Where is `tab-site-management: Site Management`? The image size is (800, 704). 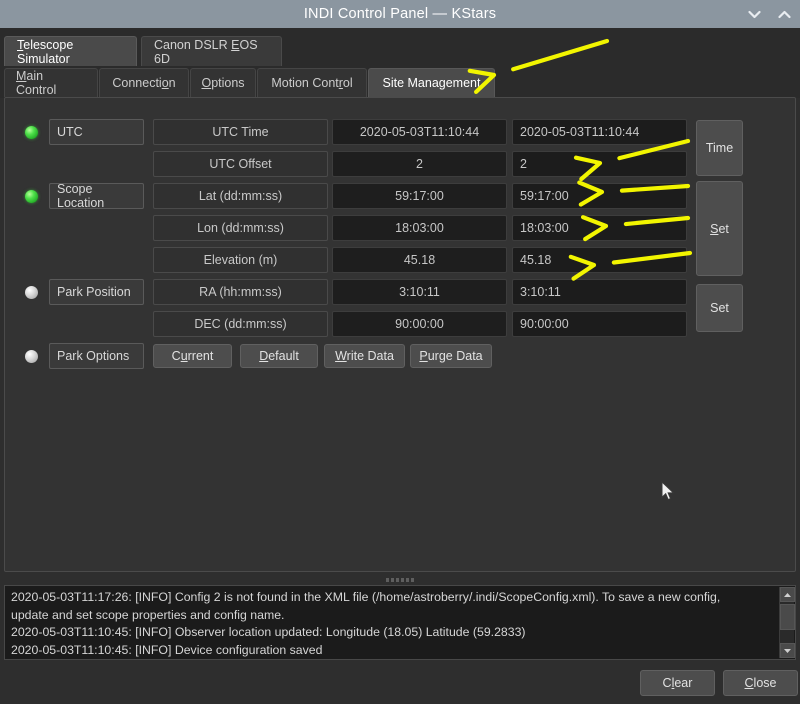 tab-site-management: Site Management is located at coordinates (431, 82).